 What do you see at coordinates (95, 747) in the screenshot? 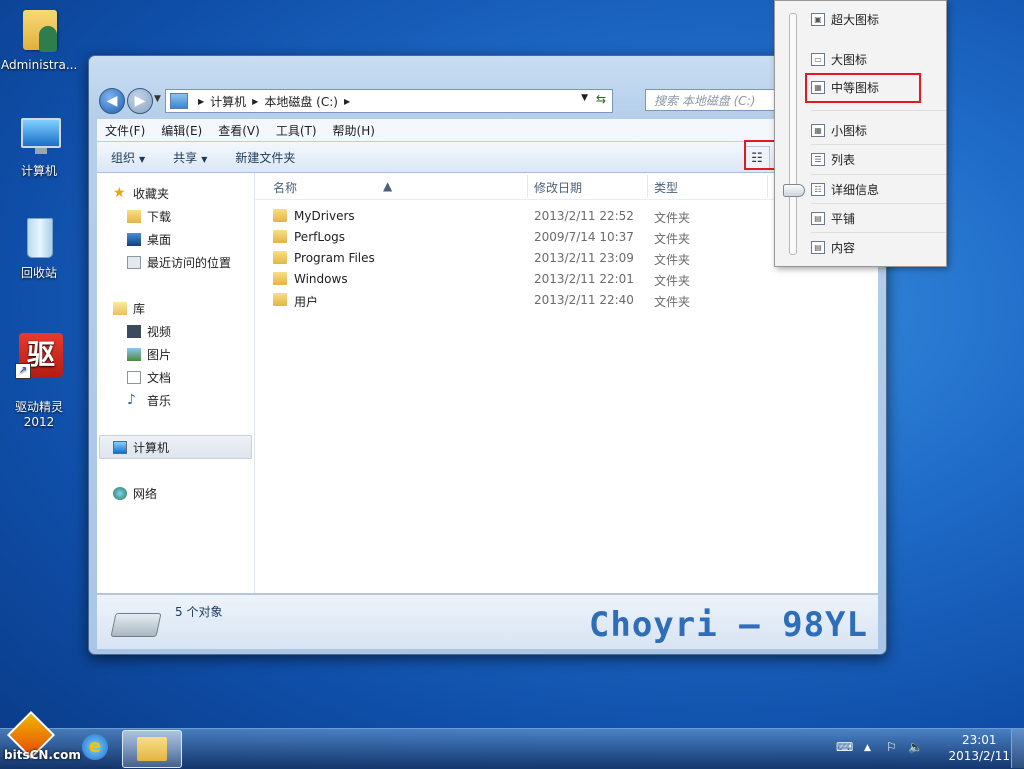
I see `internet-explorer-icon: e` at bounding box center [95, 747].